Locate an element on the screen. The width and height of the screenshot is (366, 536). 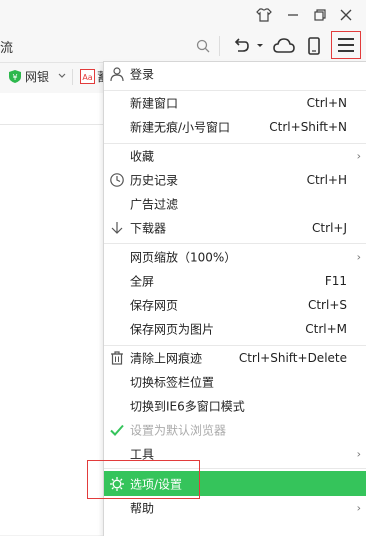
menu-zoom-label: 网页缩放（100%） is located at coordinates (183, 257).